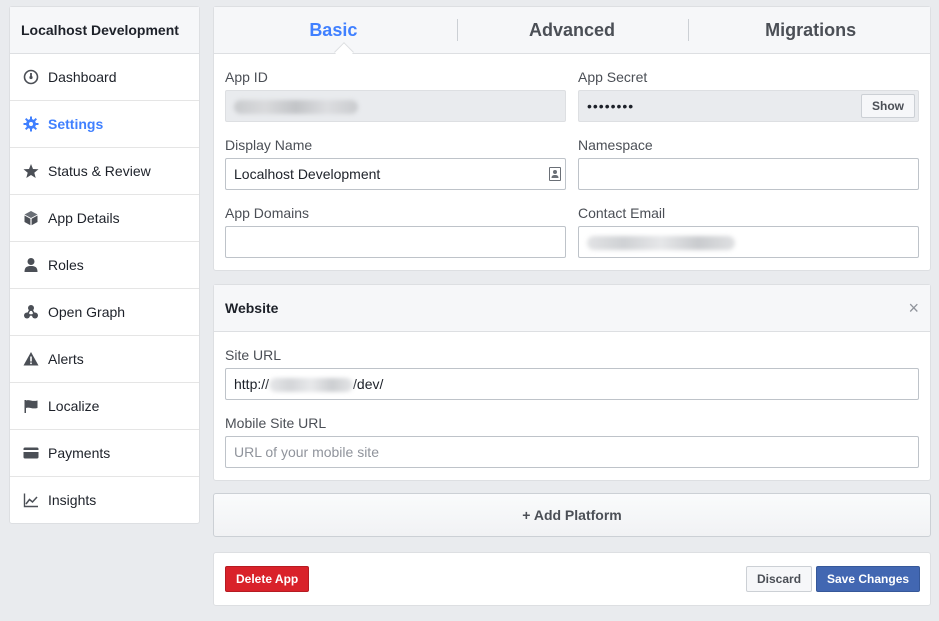  Describe the element at coordinates (31, 265) in the screenshot. I see `person-icon` at that location.